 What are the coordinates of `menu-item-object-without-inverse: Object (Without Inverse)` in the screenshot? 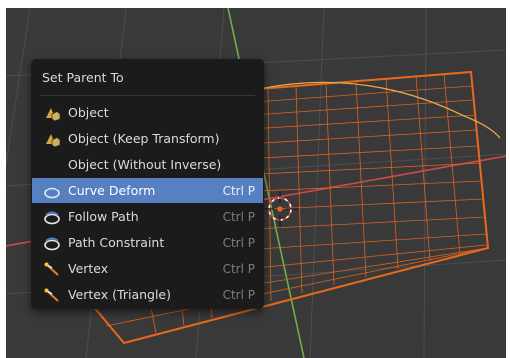 It's located at (147, 164).